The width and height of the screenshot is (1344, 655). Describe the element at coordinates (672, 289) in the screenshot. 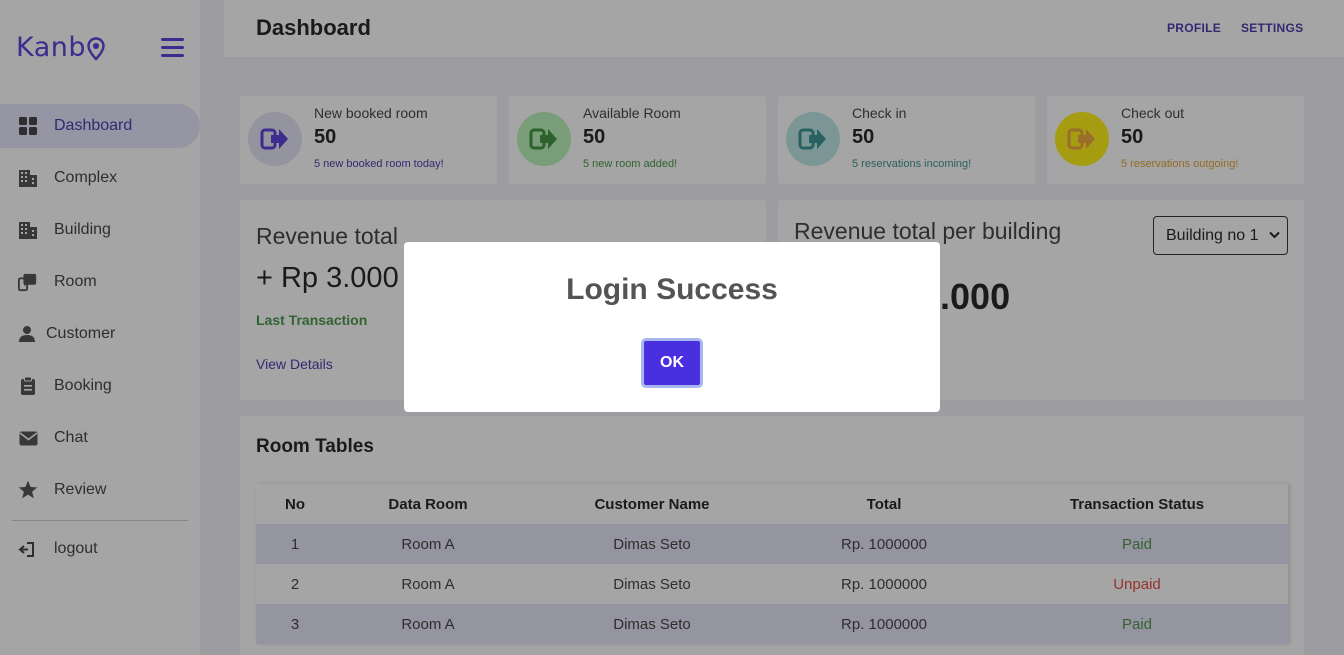

I see `dialog-title: Login Success` at that location.